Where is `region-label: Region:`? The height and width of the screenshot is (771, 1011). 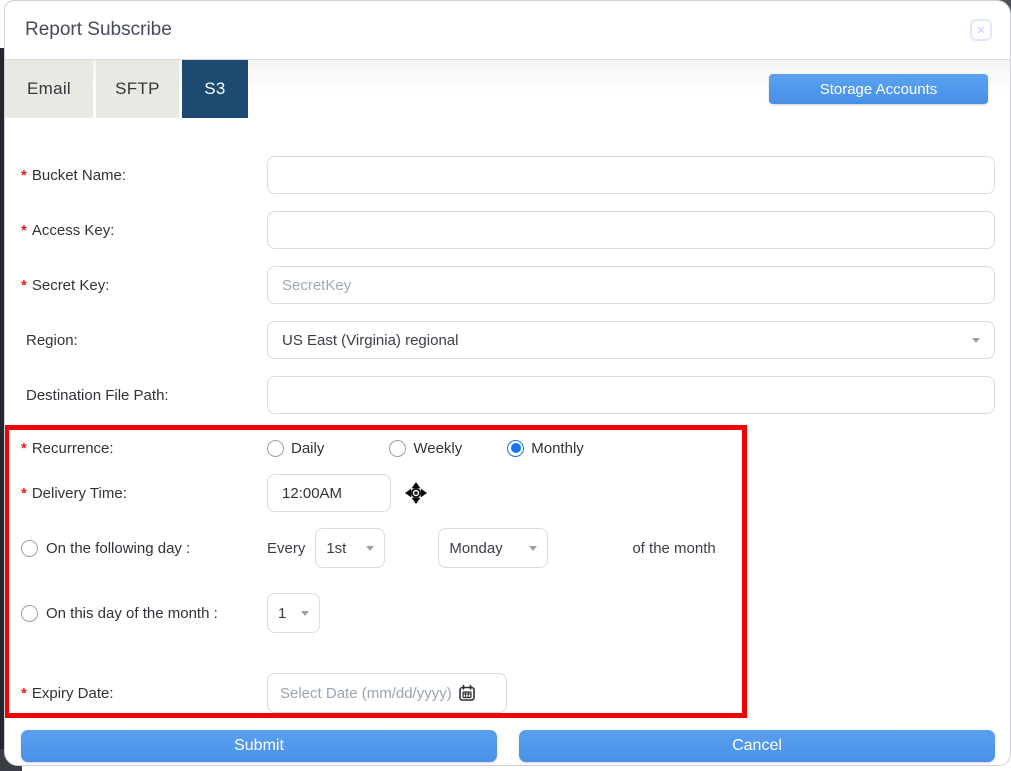
region-label: Region: is located at coordinates (52, 340).